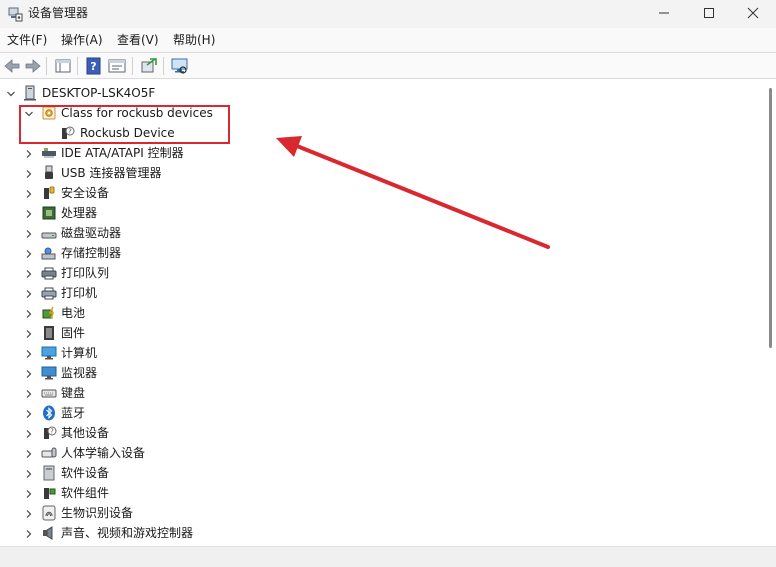  I want to click on monitor-icon, so click(49, 373).